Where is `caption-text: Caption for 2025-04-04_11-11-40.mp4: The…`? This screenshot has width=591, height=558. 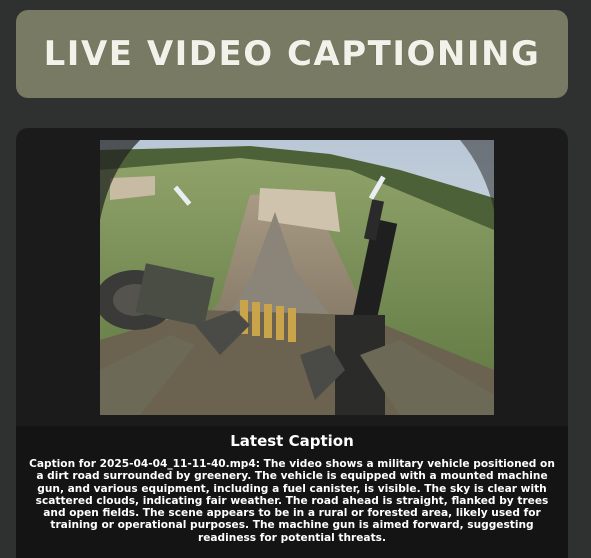
caption-text: Caption for 2025-04-04_11-11-40.mp4: The… is located at coordinates (292, 501).